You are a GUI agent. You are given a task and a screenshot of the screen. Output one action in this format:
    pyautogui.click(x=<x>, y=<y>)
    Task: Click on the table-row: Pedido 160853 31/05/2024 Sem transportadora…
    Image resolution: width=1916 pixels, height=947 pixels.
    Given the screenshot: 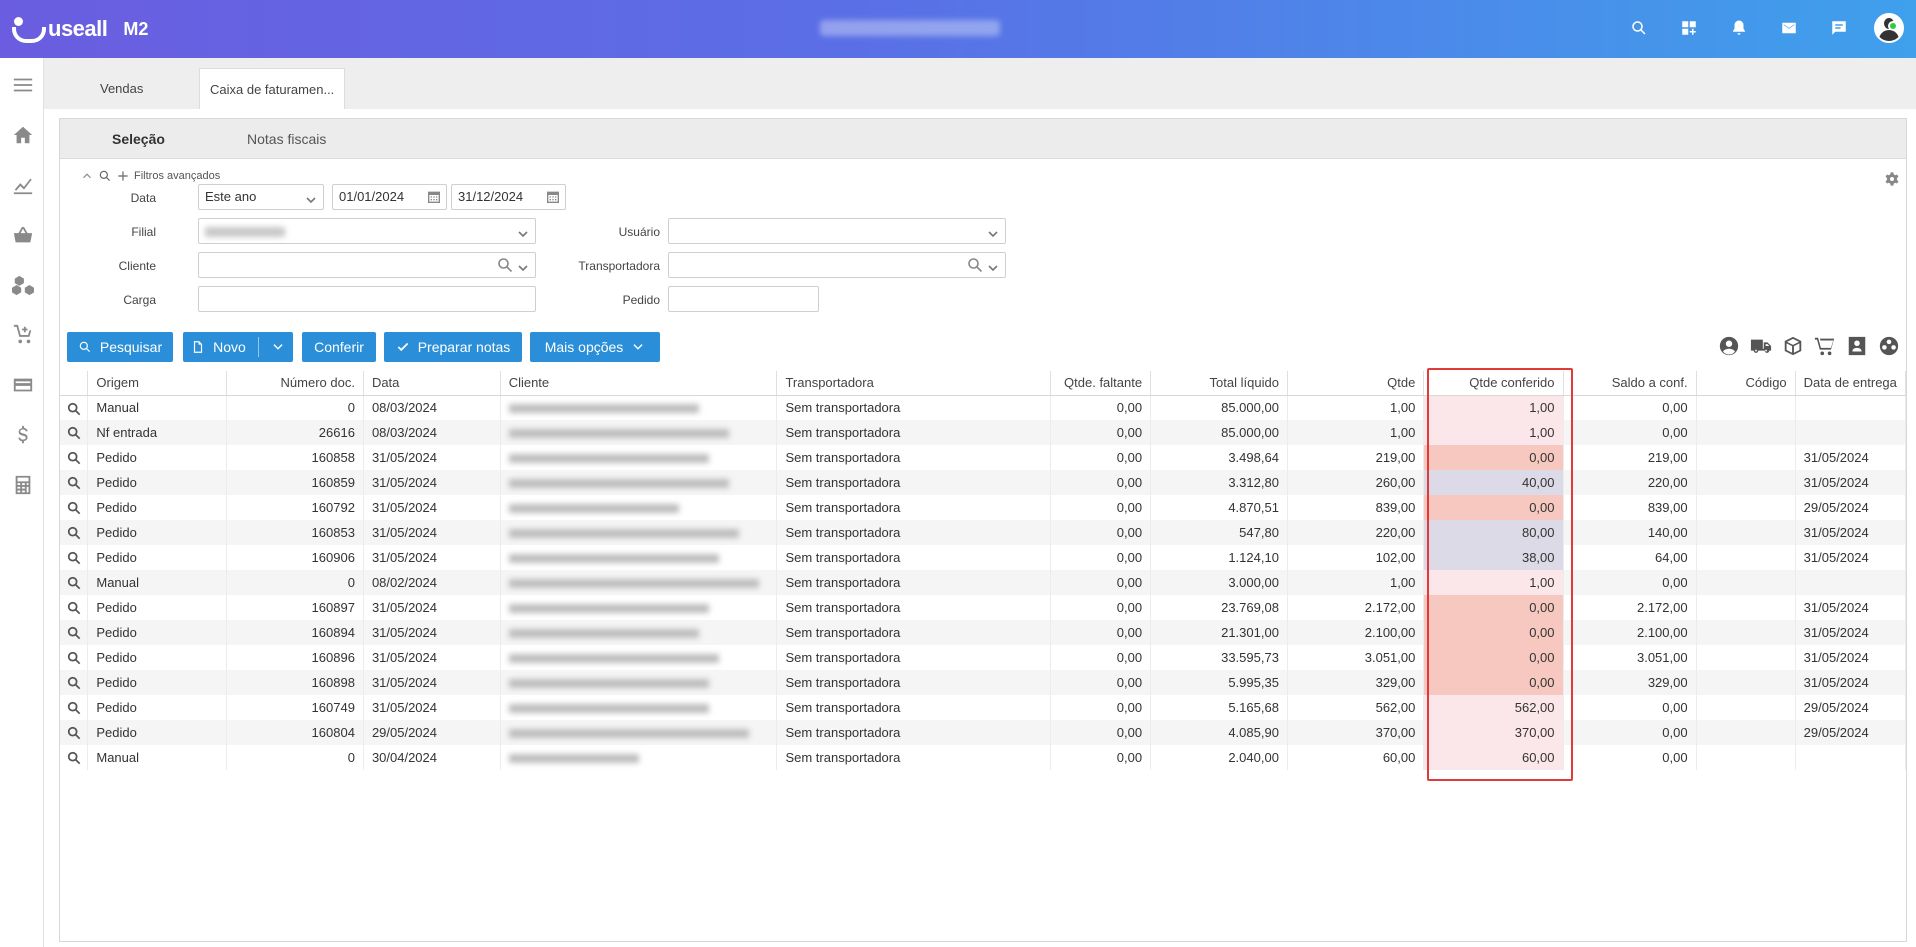 What is the action you would take?
    pyautogui.click(x=983, y=532)
    